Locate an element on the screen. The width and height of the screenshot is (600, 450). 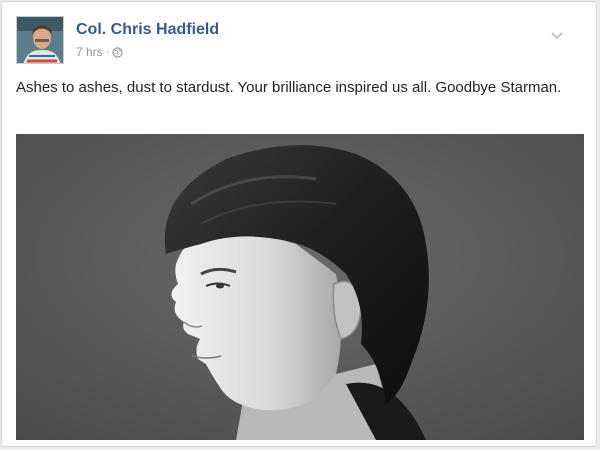
globe-icon is located at coordinates (117, 52).